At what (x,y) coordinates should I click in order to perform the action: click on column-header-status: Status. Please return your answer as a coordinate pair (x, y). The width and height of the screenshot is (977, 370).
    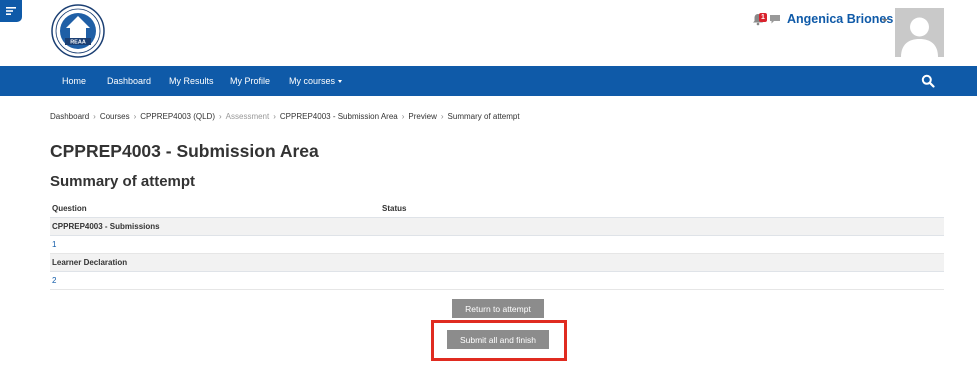
    Looking at the image, I should click on (394, 208).